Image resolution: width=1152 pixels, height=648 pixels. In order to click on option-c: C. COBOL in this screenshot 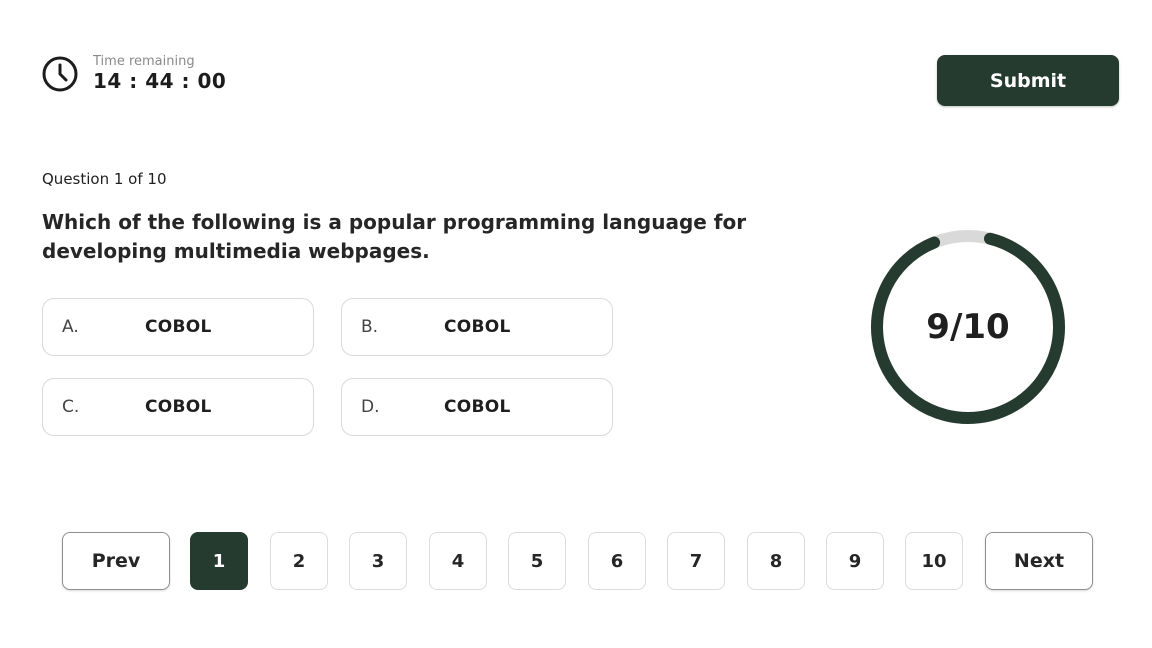, I will do `click(178, 407)`.